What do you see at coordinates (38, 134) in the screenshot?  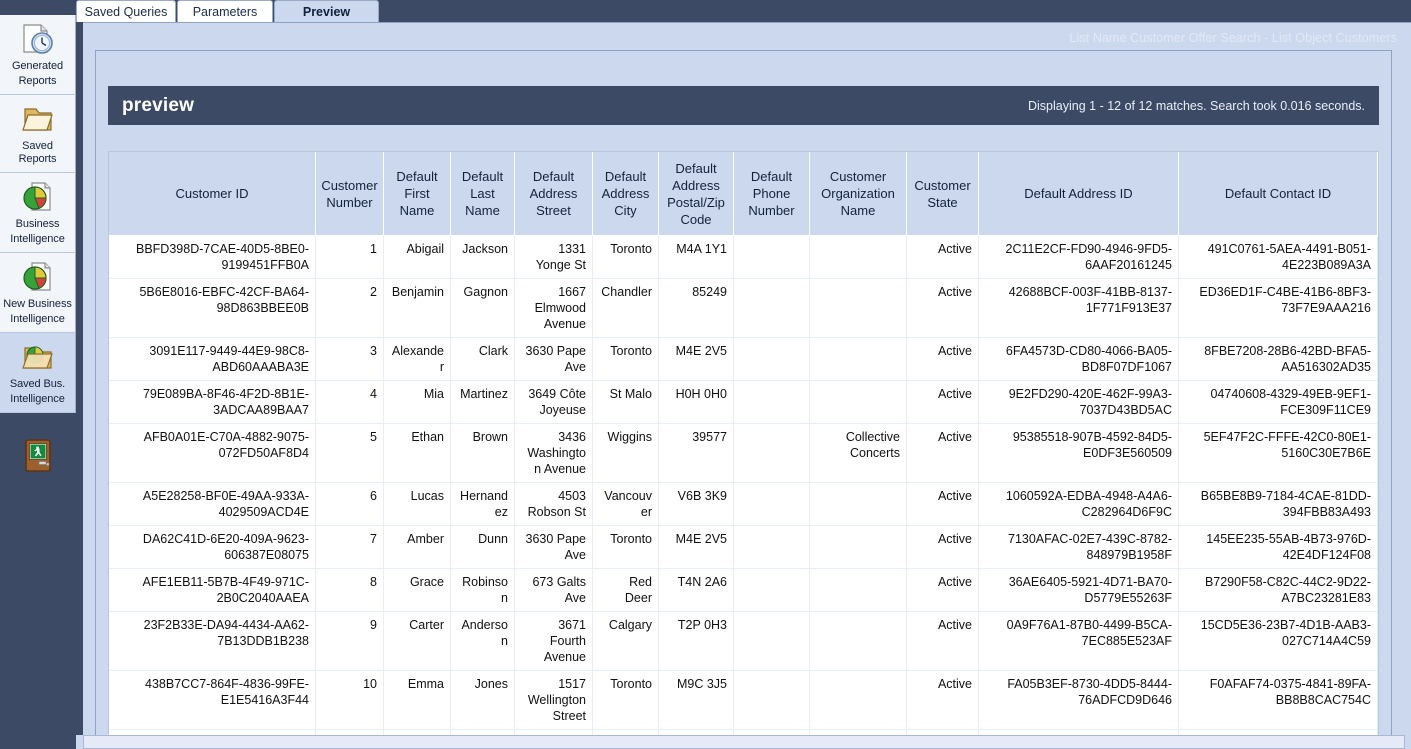 I see `sidebar-item-saved-reports: Saved Reports` at bounding box center [38, 134].